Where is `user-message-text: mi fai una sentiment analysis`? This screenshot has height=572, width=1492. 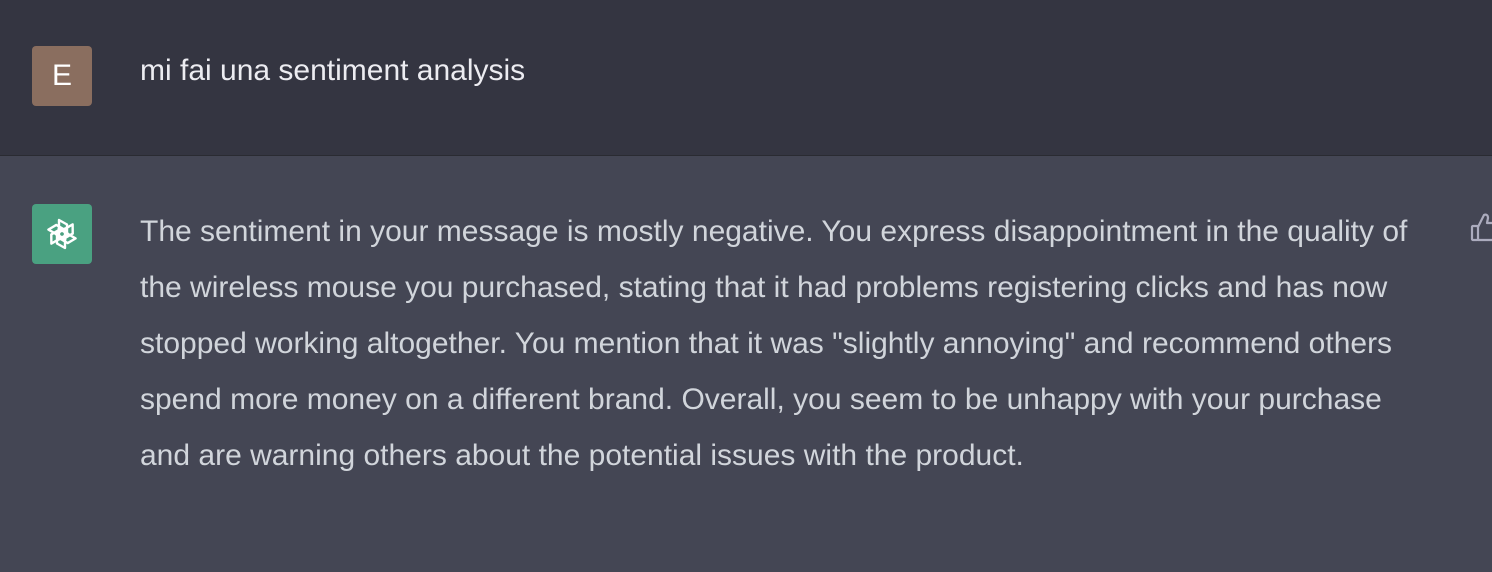
user-message-text: mi fai una sentiment analysis is located at coordinates (333, 70).